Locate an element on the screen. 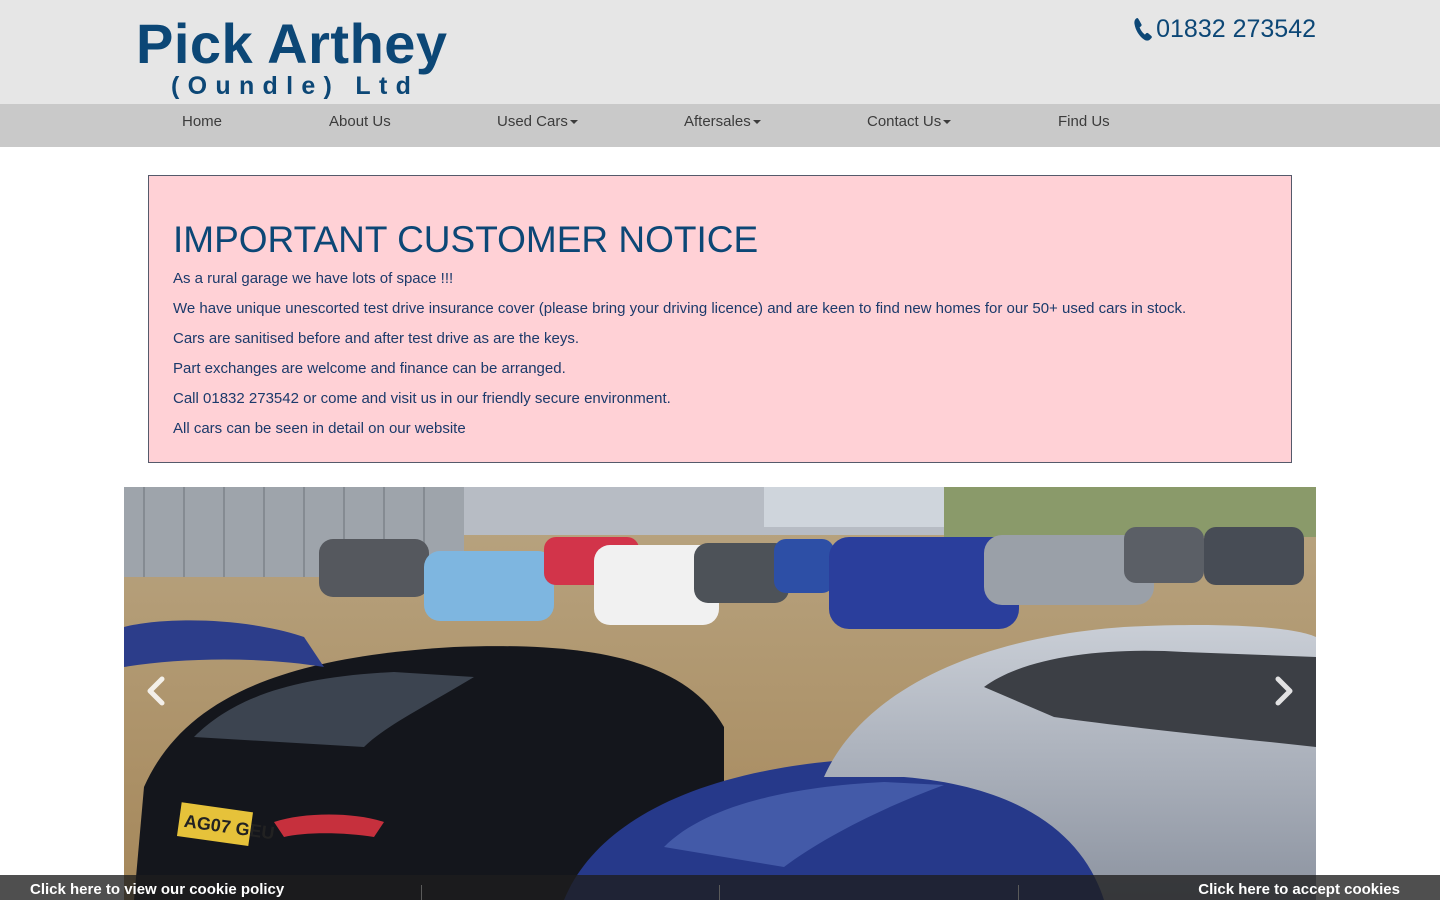 This screenshot has width=1440, height=900. chevron-right-icon is located at coordinates (1284, 691).